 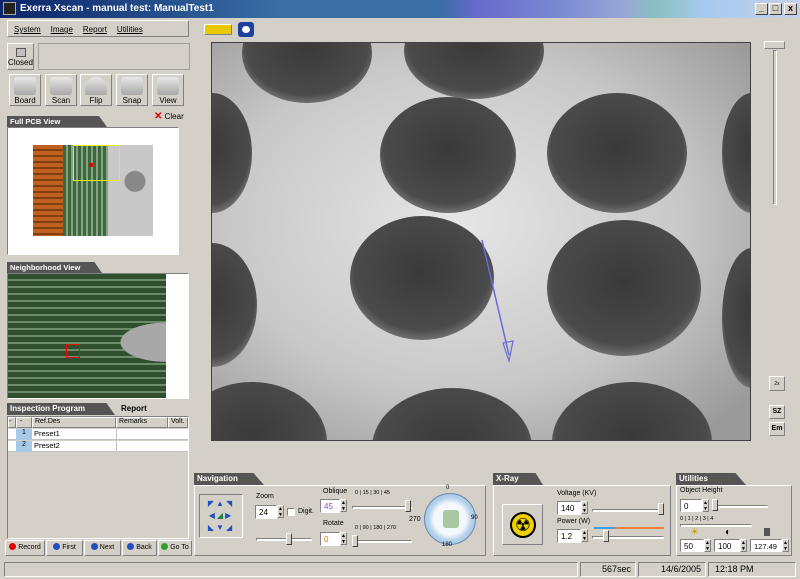 I want to click on next-button: Next, so click(x=102, y=548).